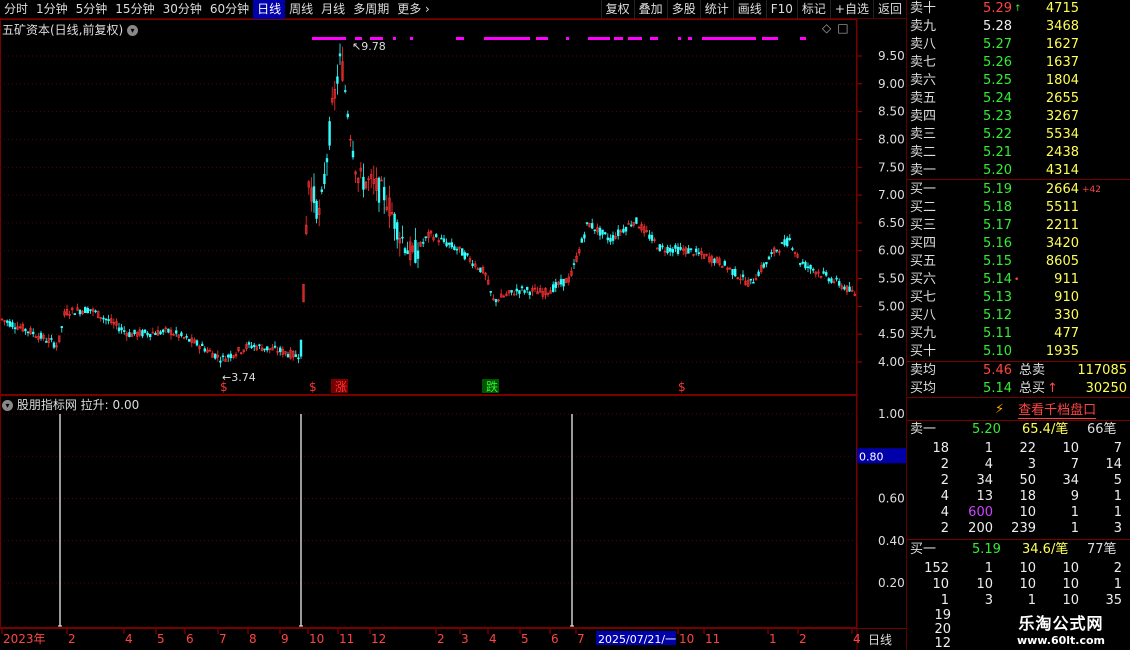 The image size is (1130, 650). I want to click on signal-label-4: $, so click(682, 387).